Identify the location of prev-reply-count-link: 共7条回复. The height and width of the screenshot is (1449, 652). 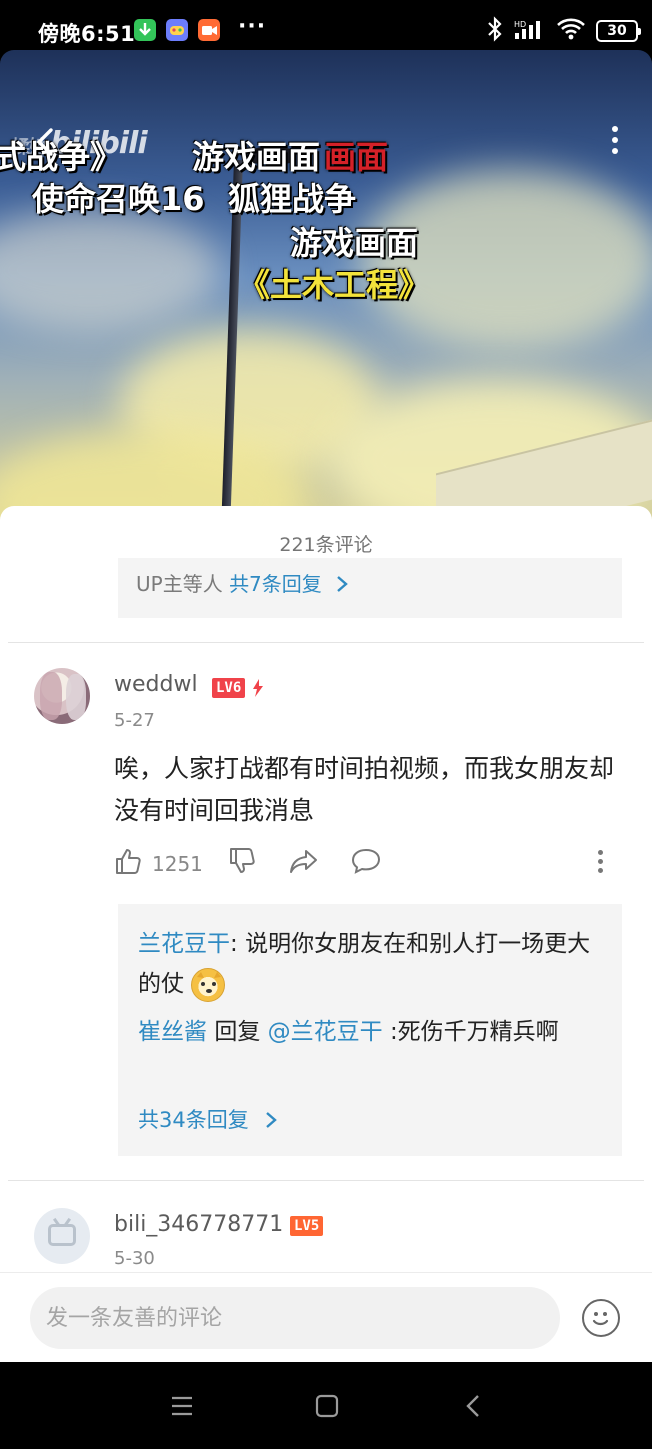
(275, 584).